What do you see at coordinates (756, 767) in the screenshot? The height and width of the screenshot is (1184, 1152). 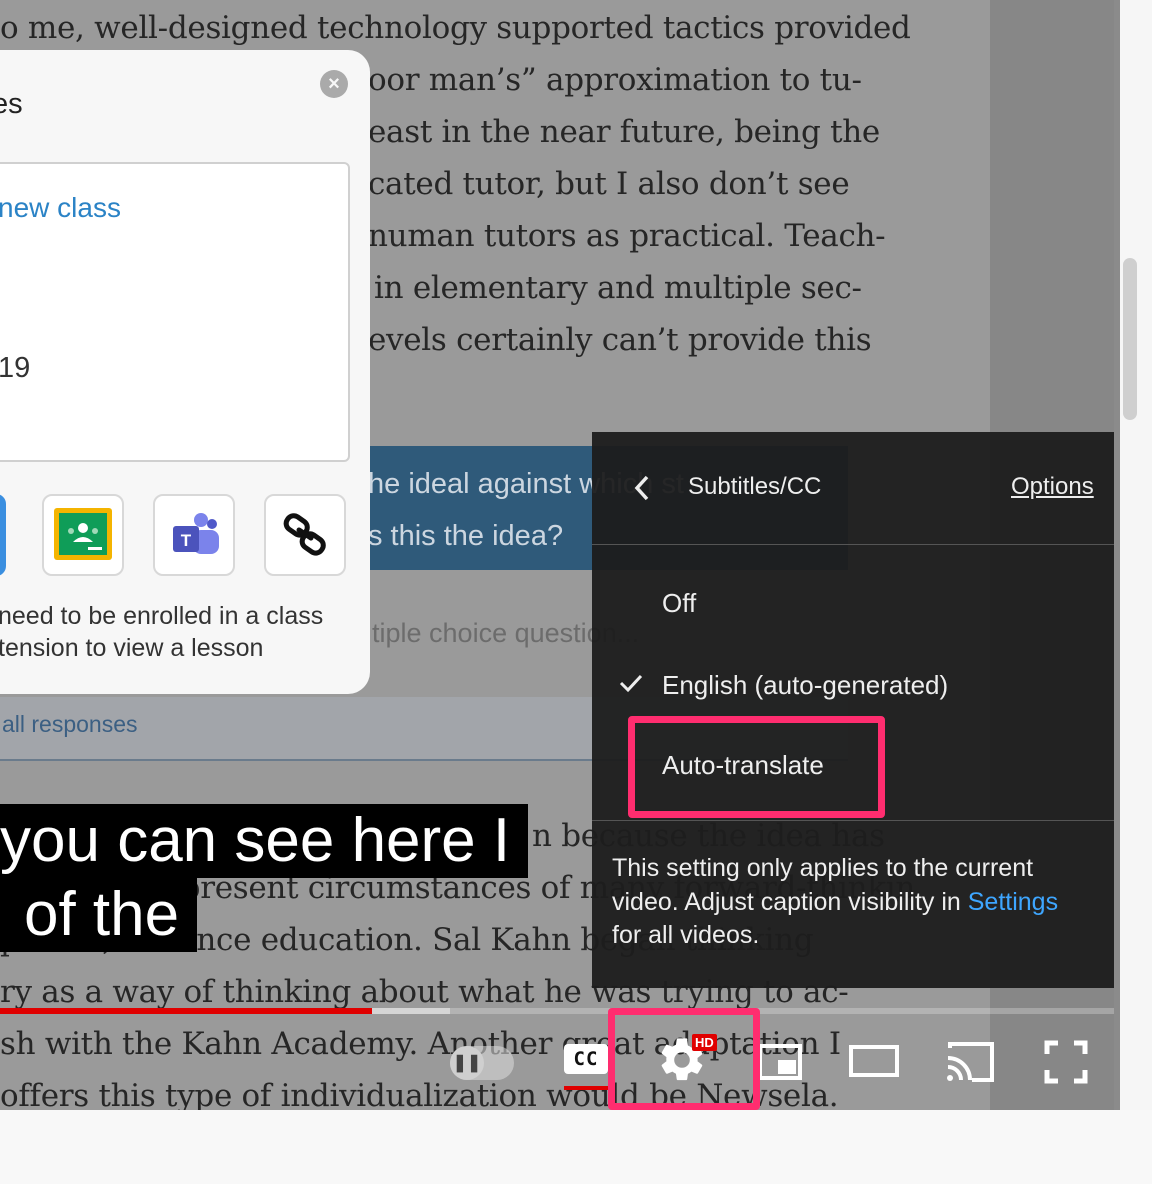 I see `auto-translate-highlight` at bounding box center [756, 767].